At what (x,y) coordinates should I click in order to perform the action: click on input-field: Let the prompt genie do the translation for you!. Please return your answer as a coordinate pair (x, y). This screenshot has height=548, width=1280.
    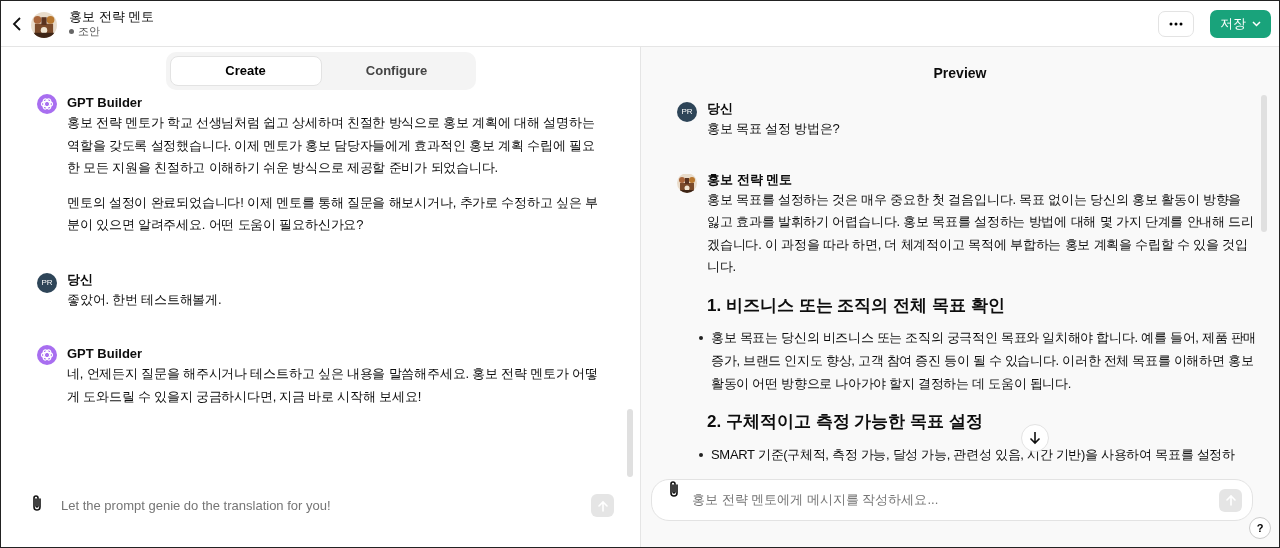
    Looking at the image, I should click on (317, 505).